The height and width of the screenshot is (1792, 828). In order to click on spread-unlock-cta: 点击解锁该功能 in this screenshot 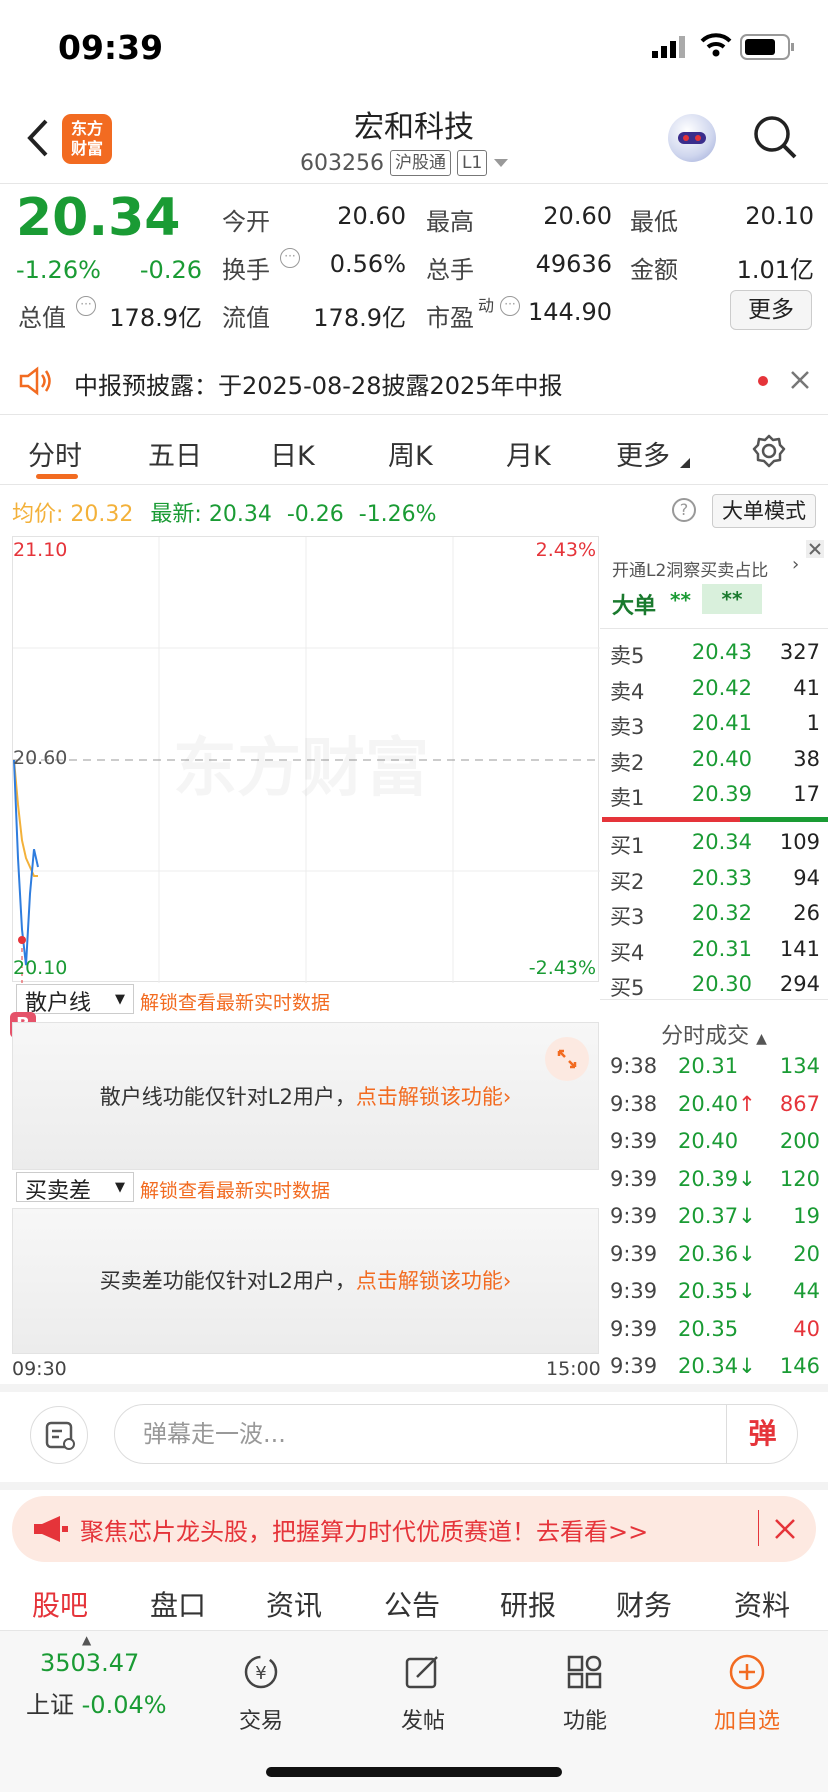, I will do `click(429, 1281)`.